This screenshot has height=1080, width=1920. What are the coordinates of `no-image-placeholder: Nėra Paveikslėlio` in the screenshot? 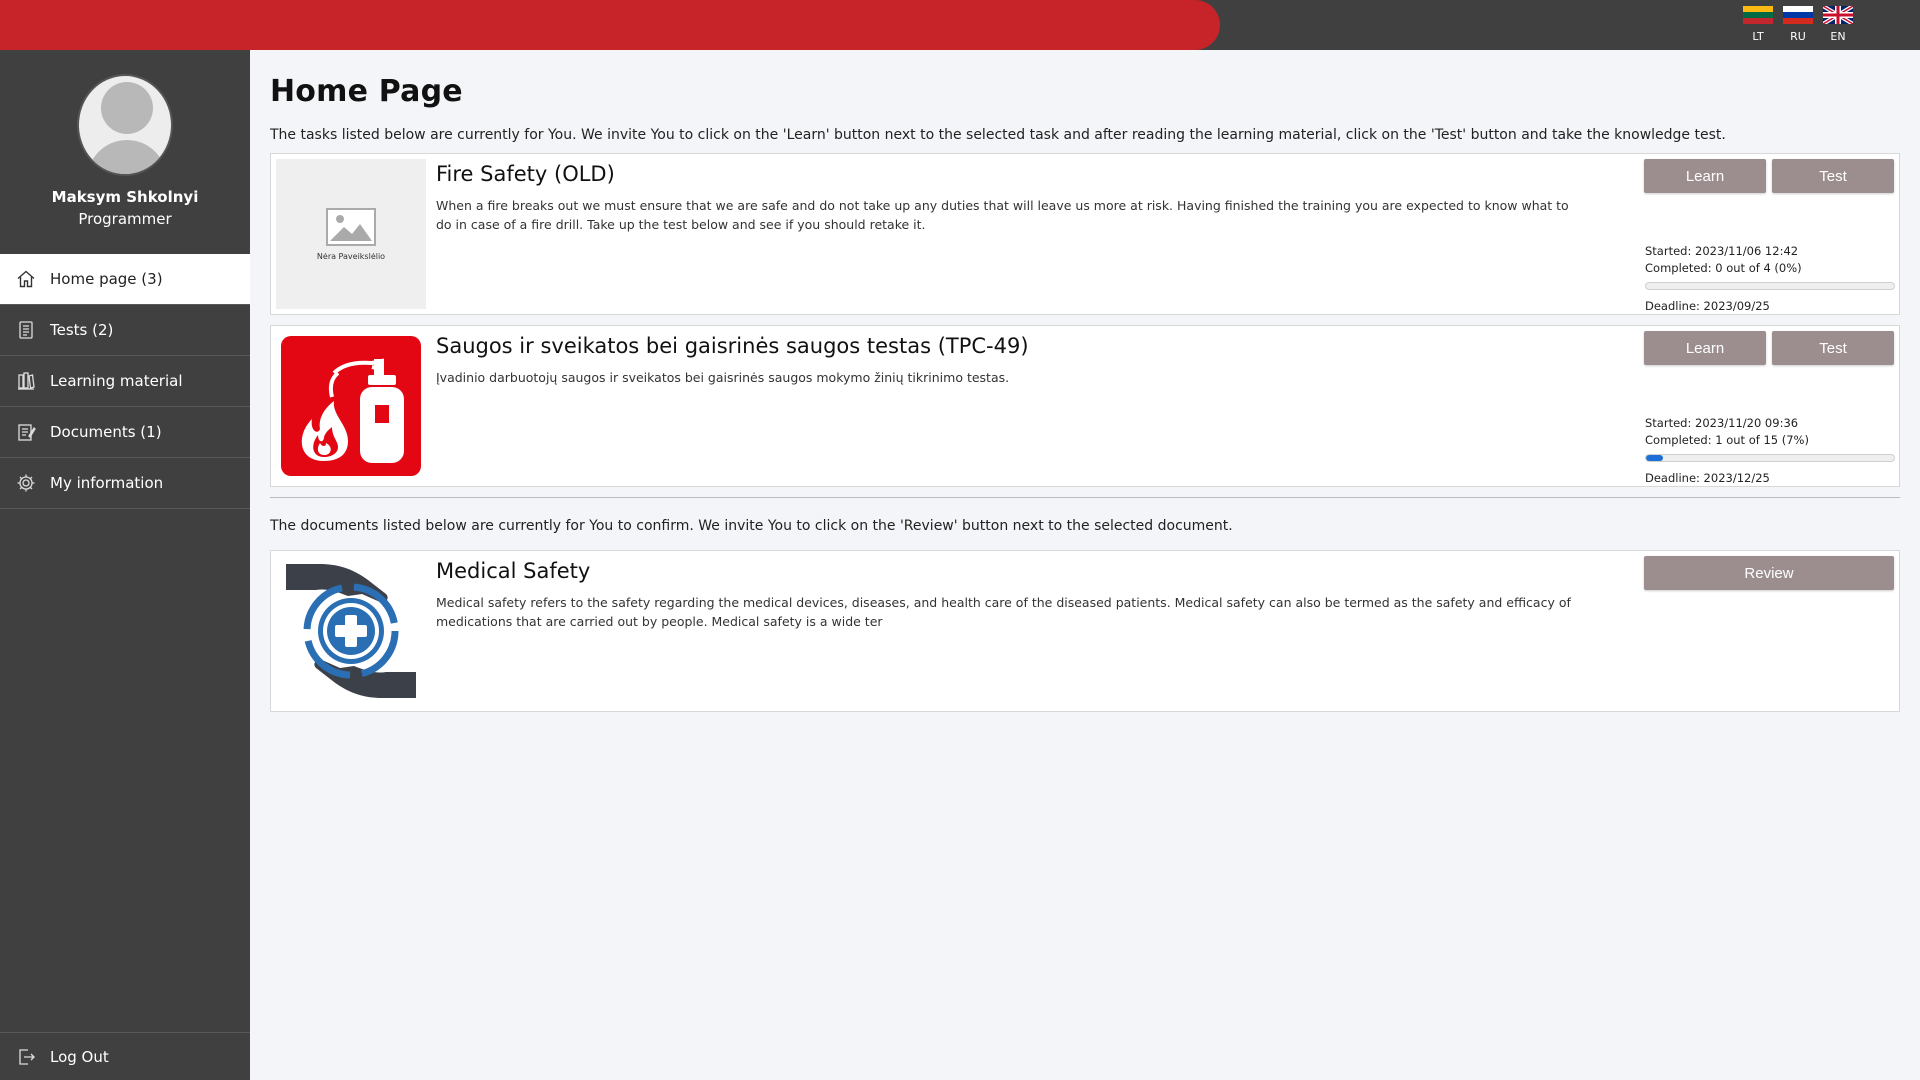 It's located at (351, 234).